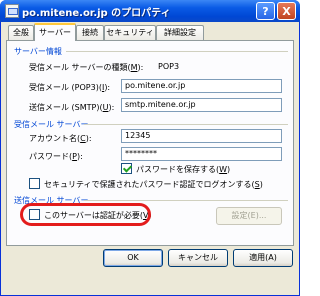 The image size is (320, 296). I want to click on account-name-input: 12345, so click(201, 136).